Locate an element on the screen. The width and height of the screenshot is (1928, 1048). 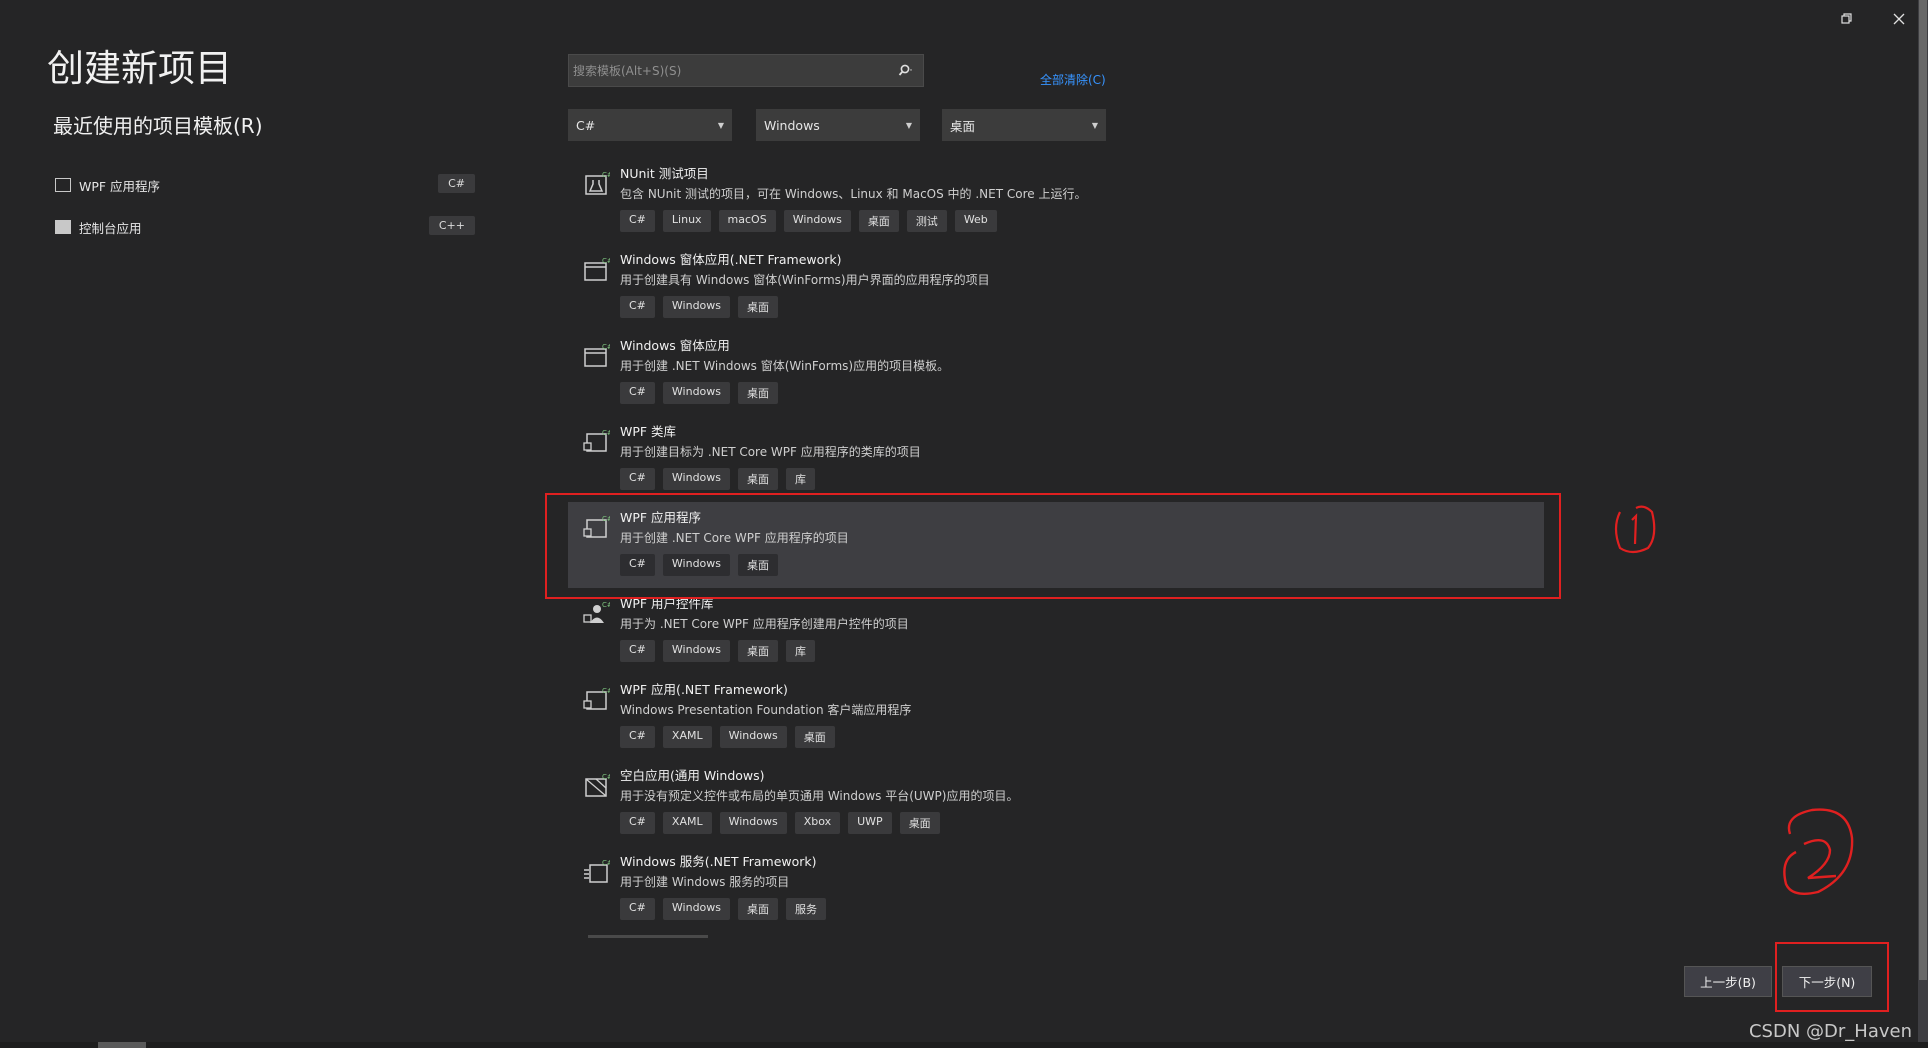
template-description: 用于创建 .NET Windows 窗体(WinForms)应用的项目模板。 is located at coordinates (785, 366).